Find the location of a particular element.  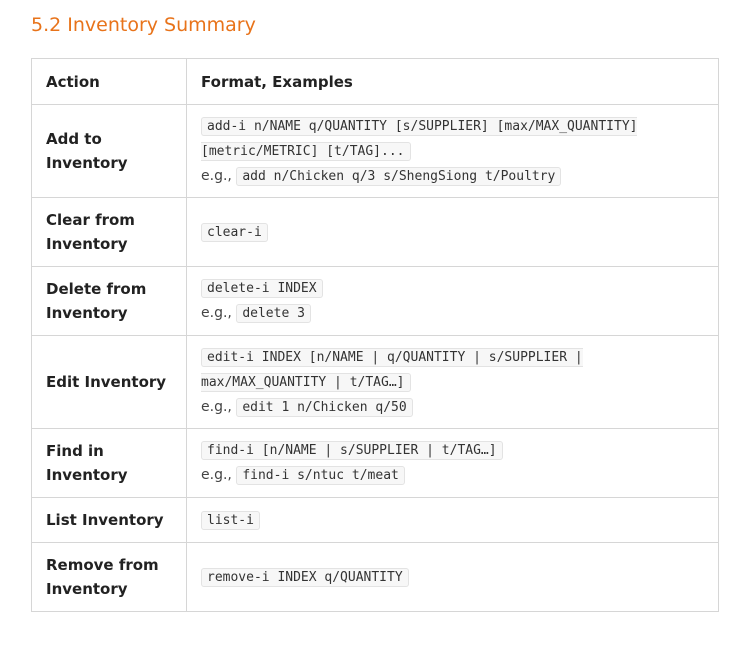

row-format-list: list-i is located at coordinates (452, 520).